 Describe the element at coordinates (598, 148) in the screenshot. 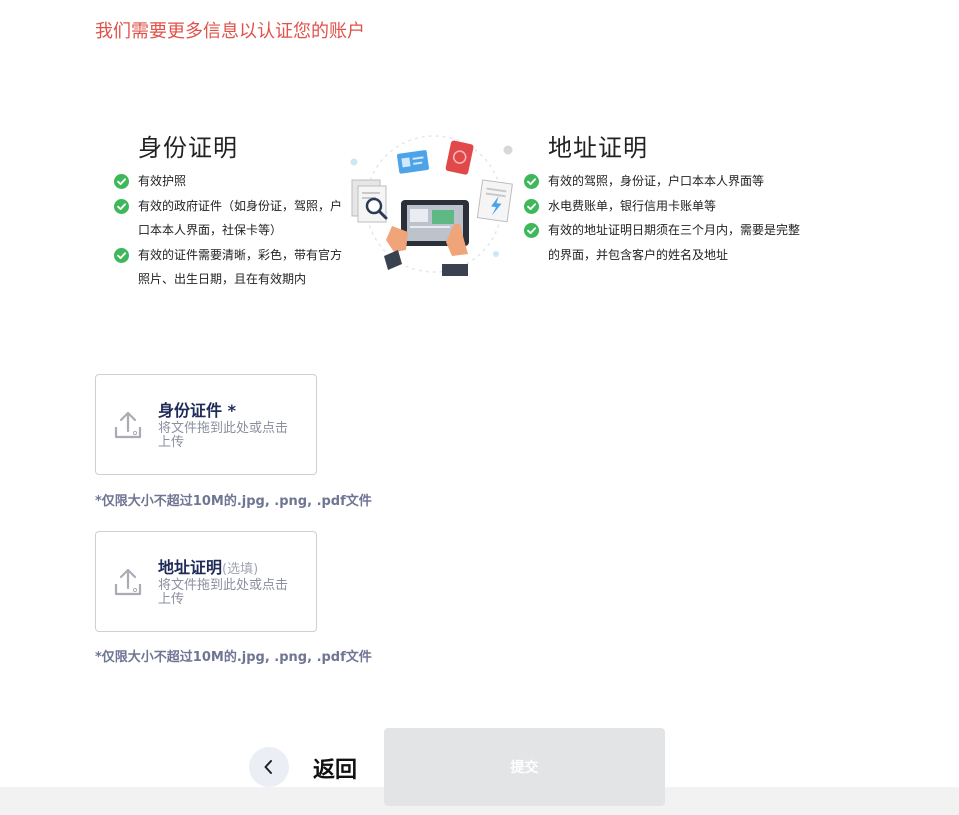

I see `address-proof-title: 地址证明` at that location.